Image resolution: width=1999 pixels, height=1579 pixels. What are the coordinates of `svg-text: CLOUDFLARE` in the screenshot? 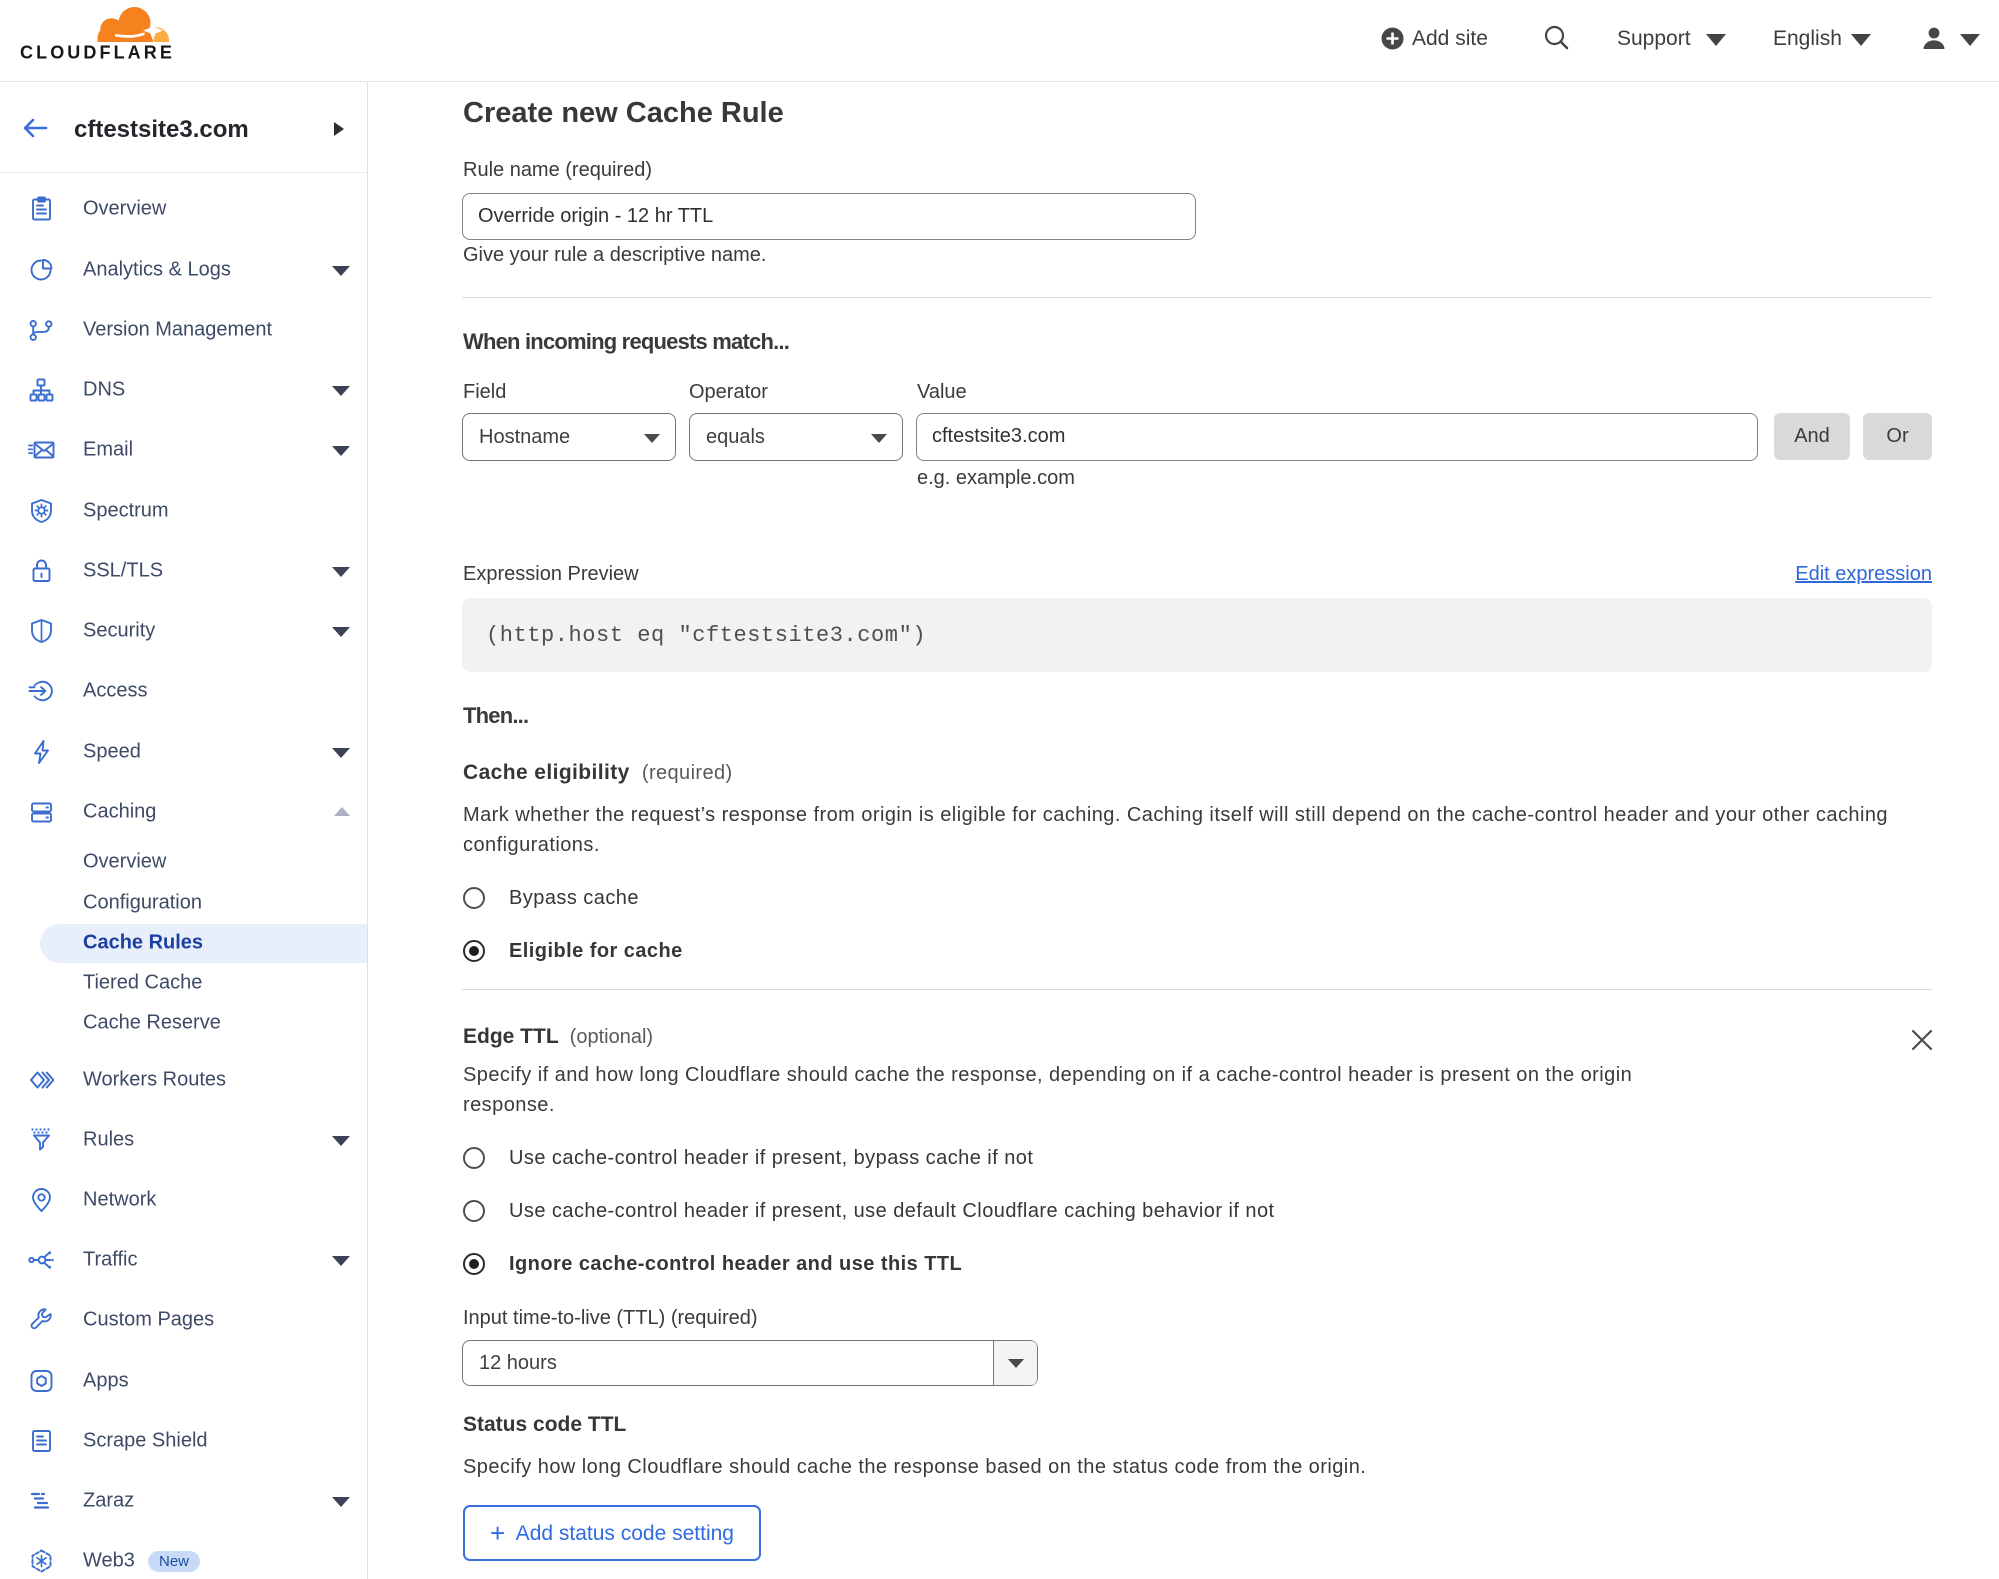 It's located at (97, 53).